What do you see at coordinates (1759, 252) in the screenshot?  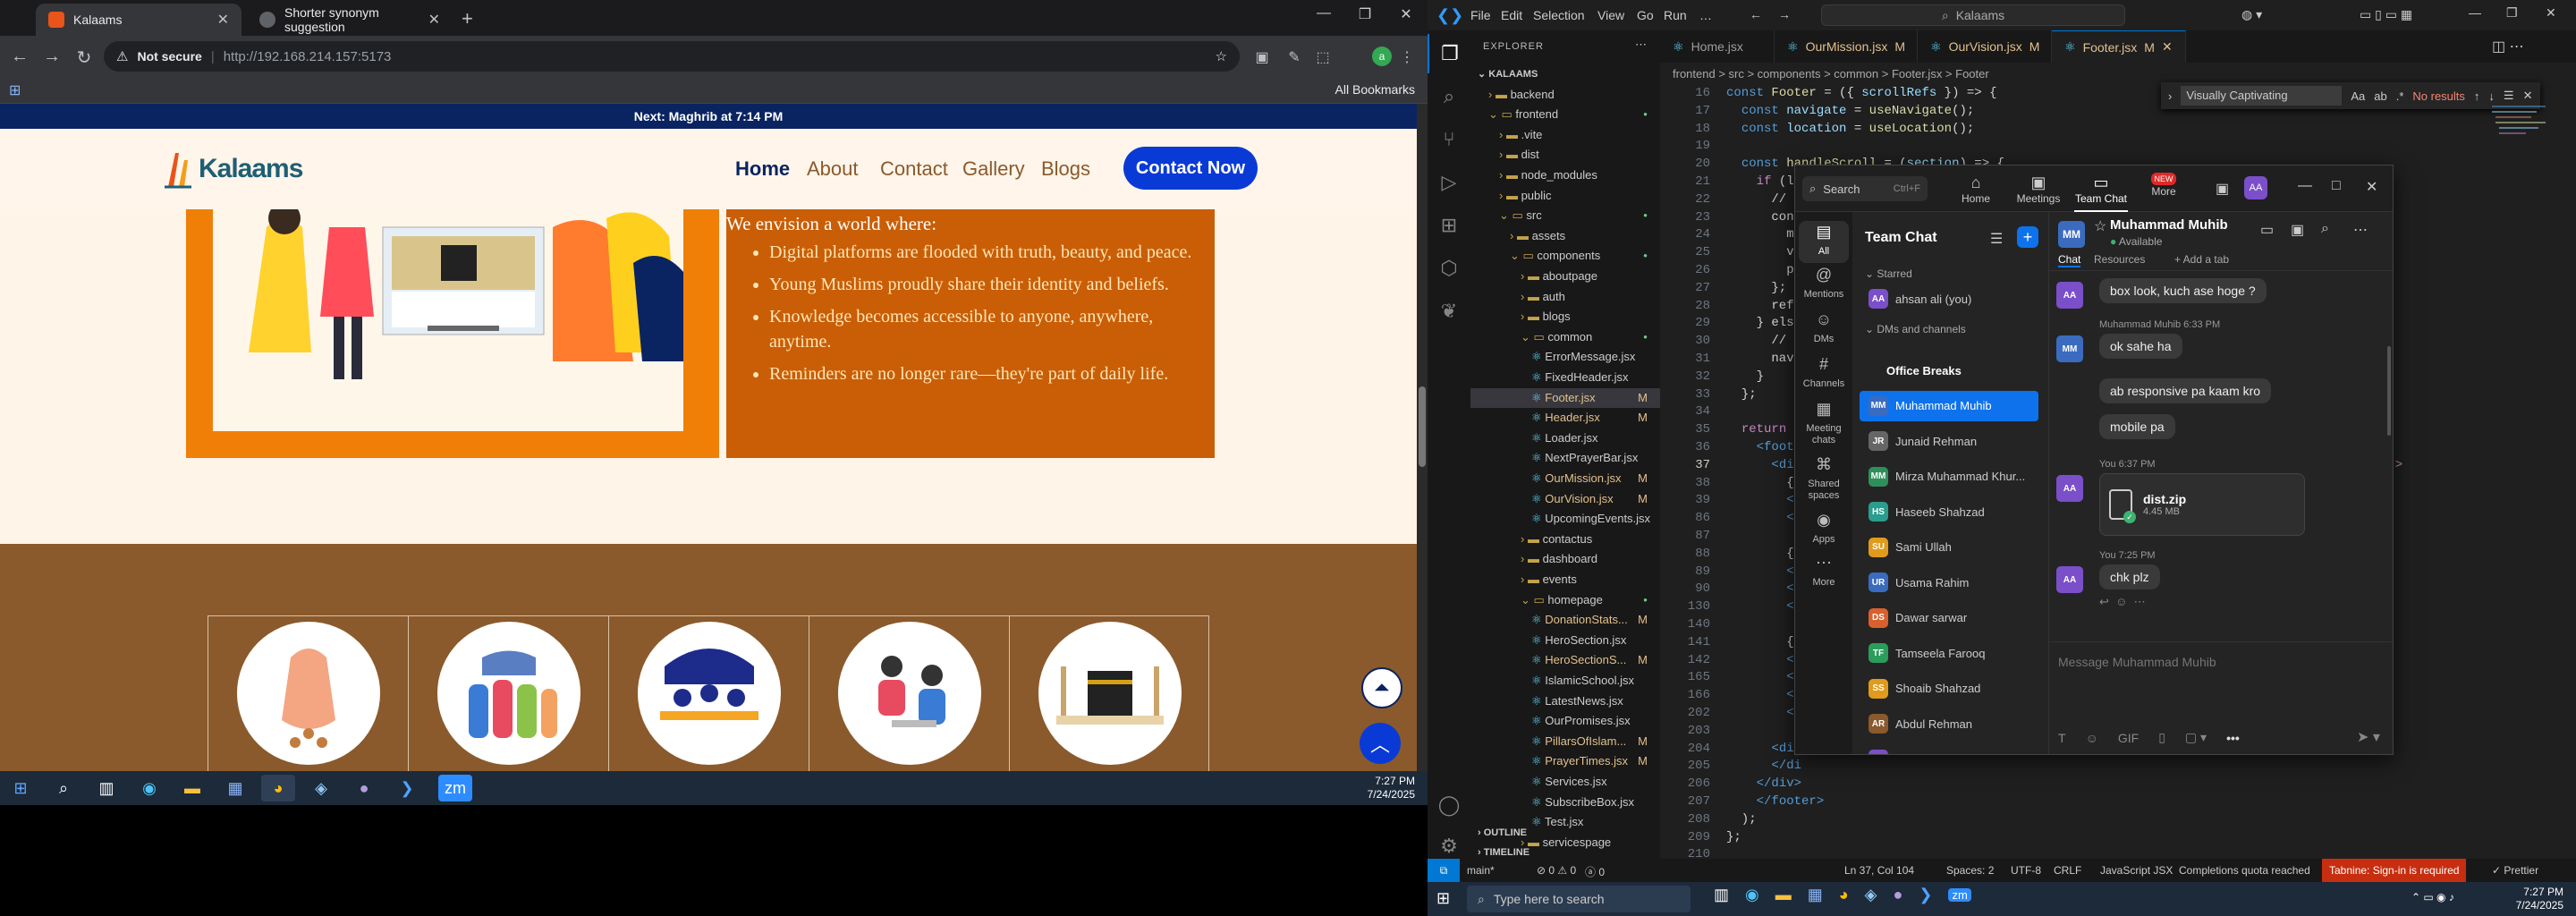 I see `code-line: v` at bounding box center [1759, 252].